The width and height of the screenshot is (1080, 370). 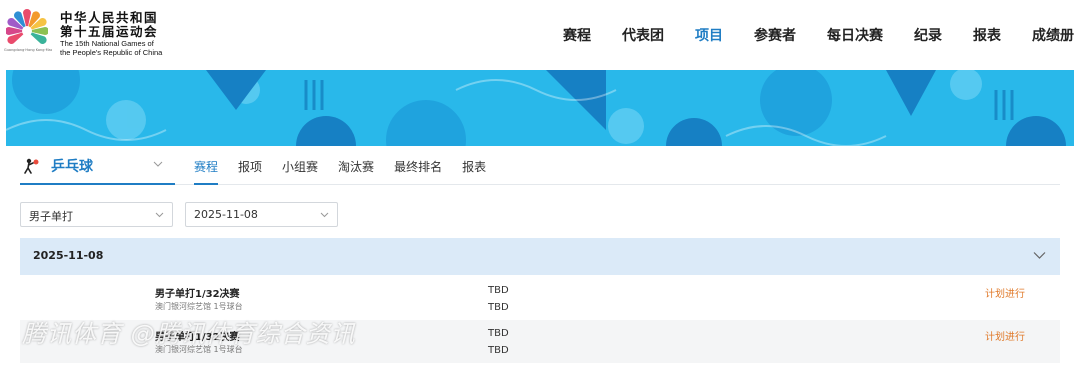 What do you see at coordinates (577, 35) in the screenshot?
I see `nav-item-schedule: 赛程` at bounding box center [577, 35].